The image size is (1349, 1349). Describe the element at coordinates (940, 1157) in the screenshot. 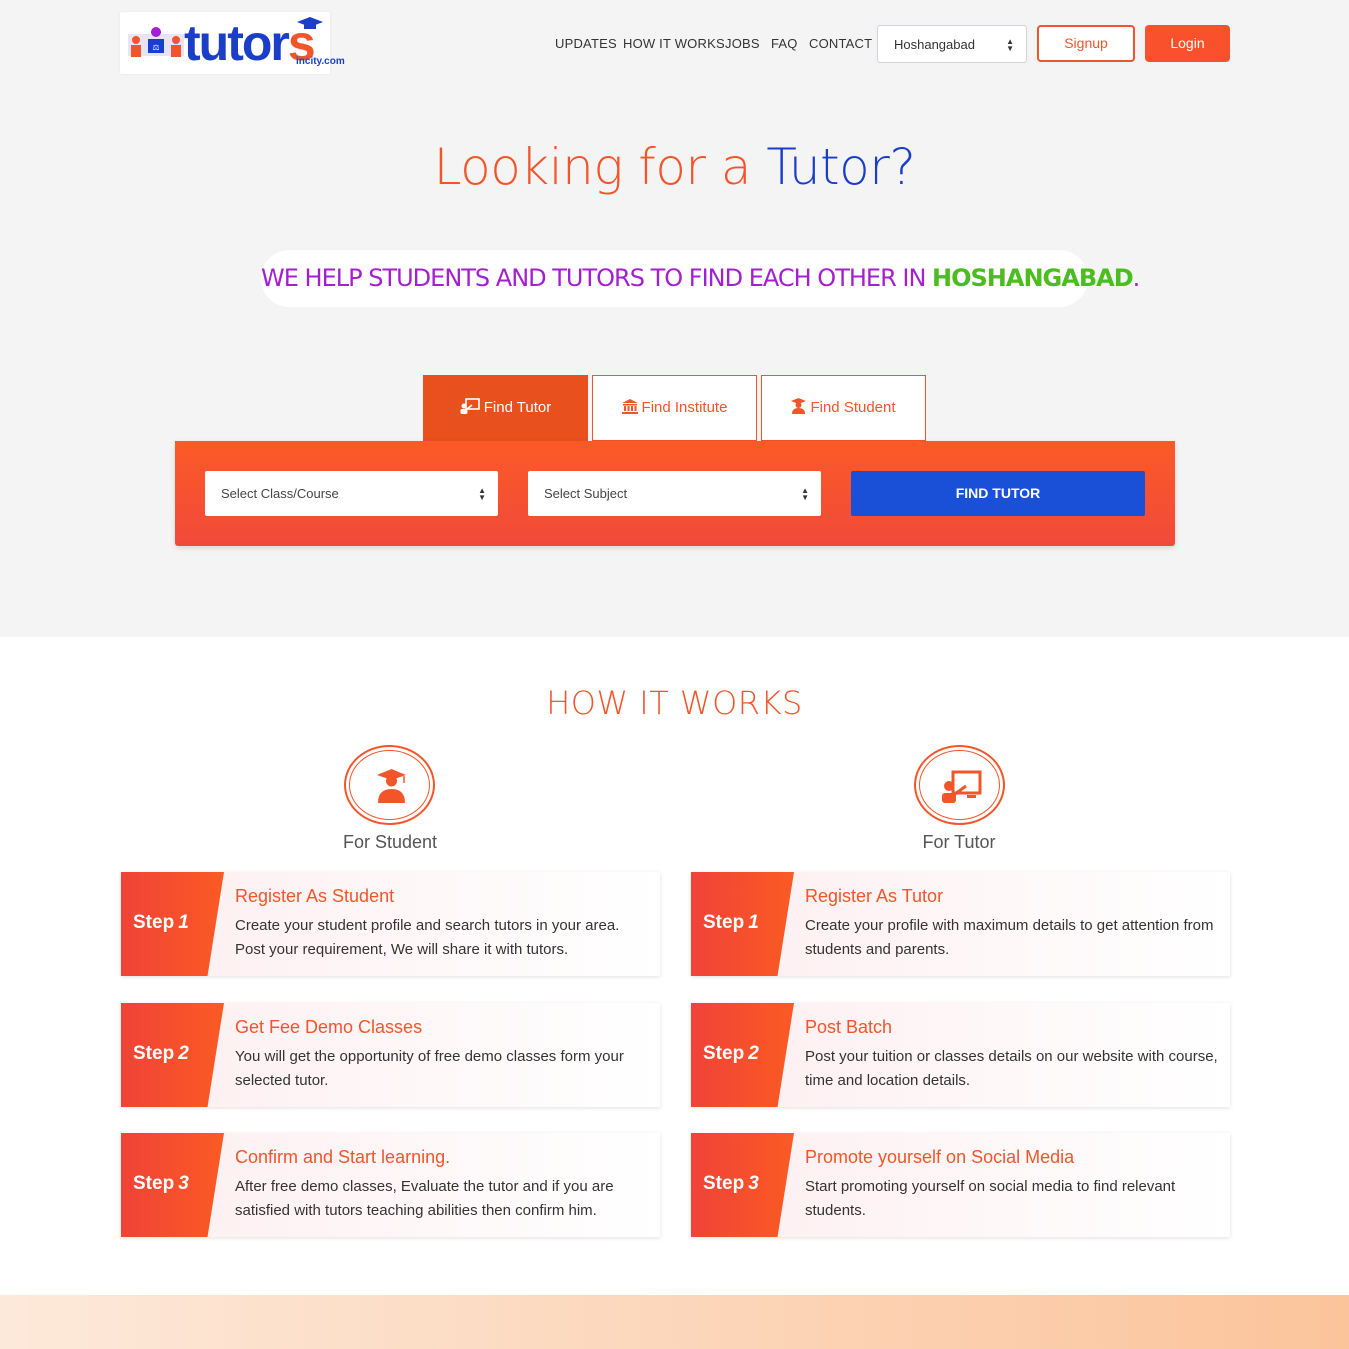

I see `step-title: Promote yourself on Social Media` at that location.